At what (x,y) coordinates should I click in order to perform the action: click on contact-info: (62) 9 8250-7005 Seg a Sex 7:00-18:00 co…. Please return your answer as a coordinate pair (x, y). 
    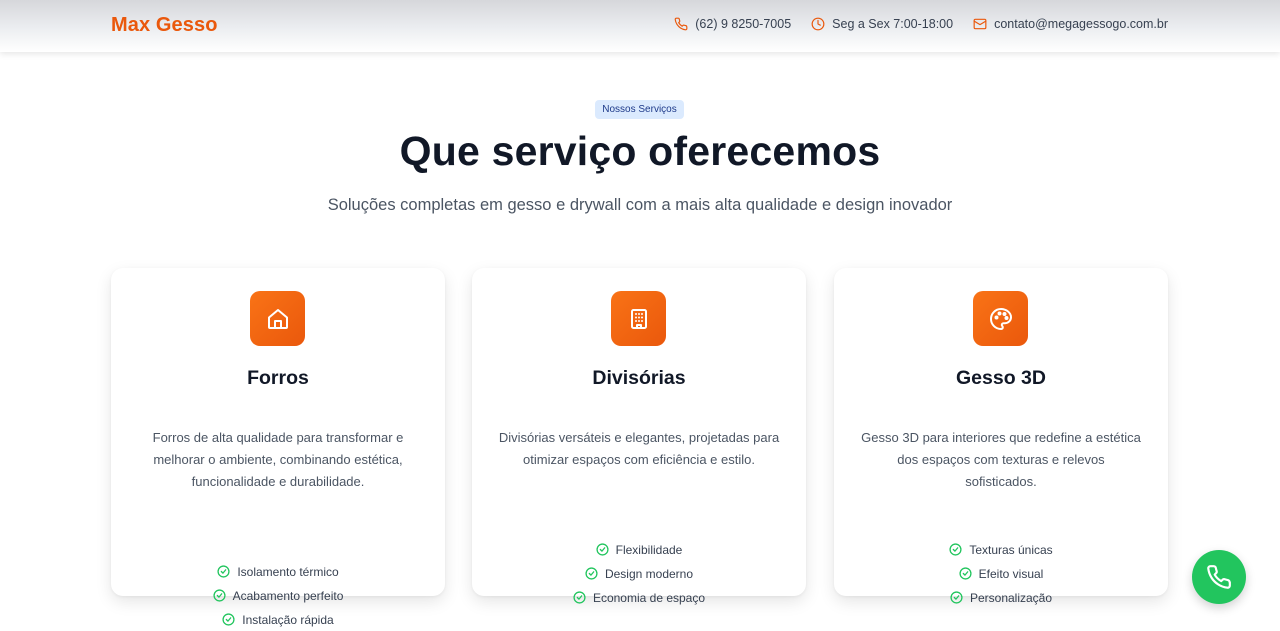
    Looking at the image, I should click on (921, 24).